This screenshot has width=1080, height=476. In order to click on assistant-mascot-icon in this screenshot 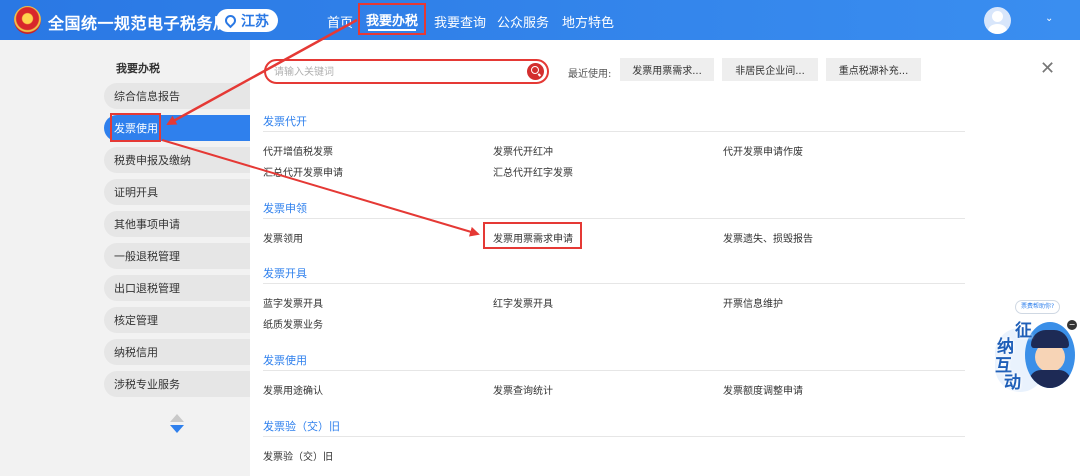, I will do `click(1050, 355)`.